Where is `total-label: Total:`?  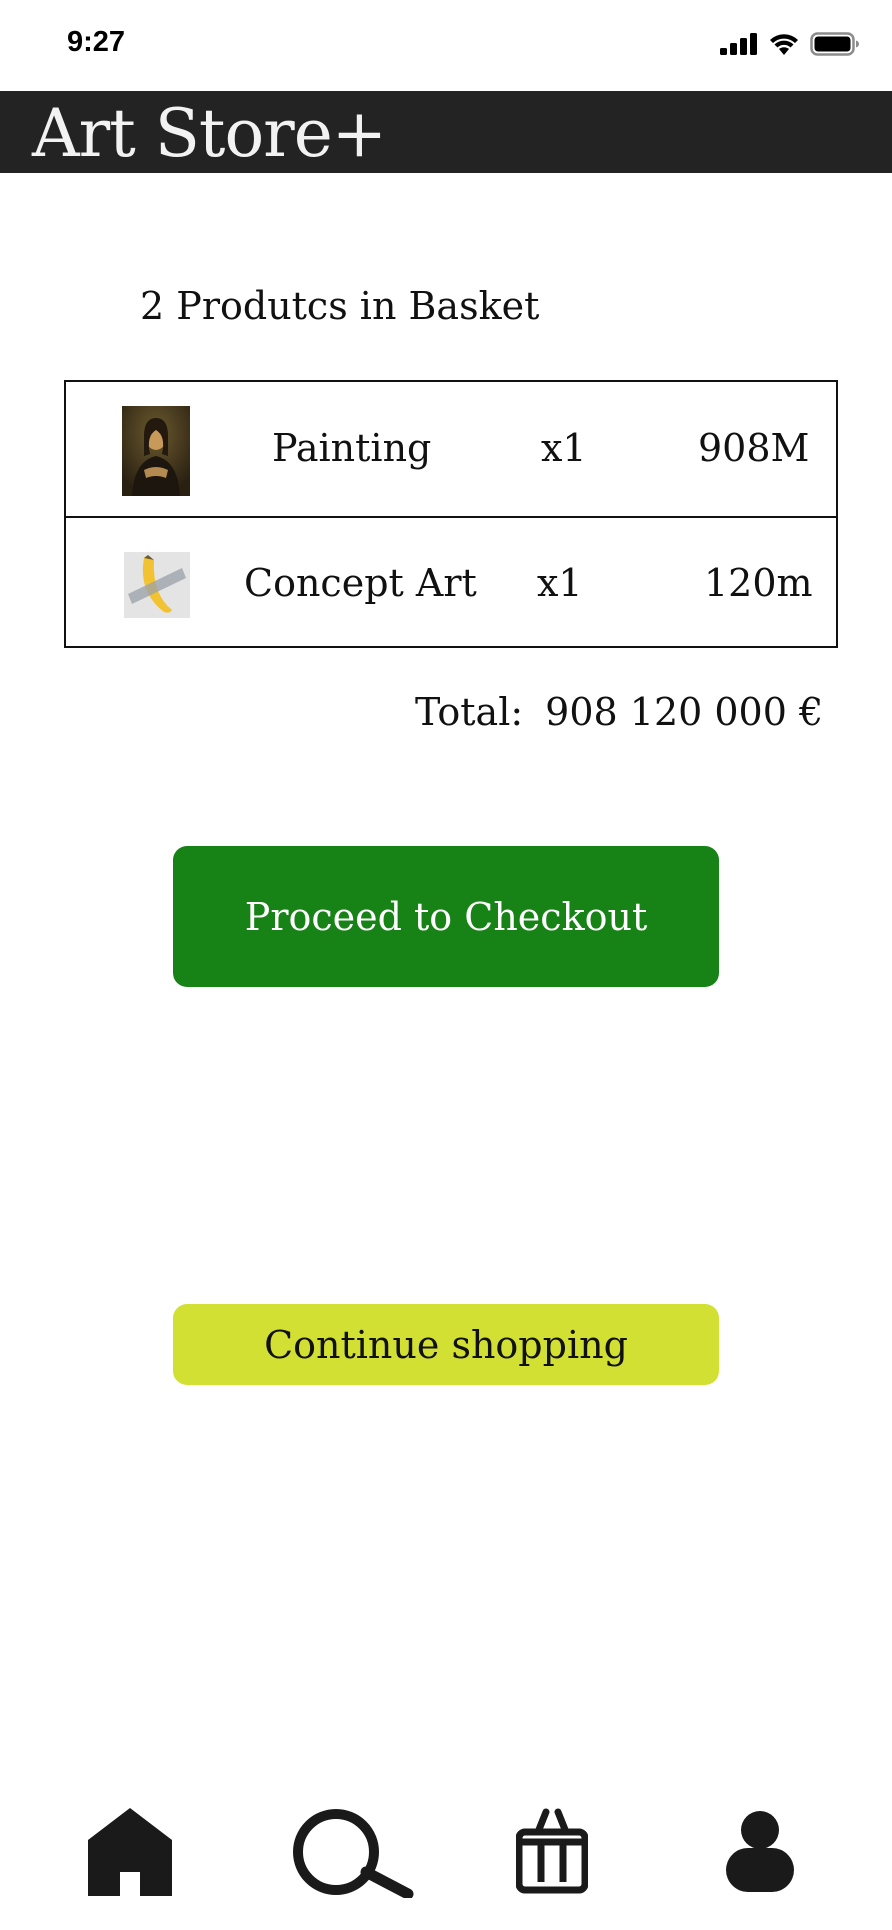 total-label: Total: is located at coordinates (469, 712).